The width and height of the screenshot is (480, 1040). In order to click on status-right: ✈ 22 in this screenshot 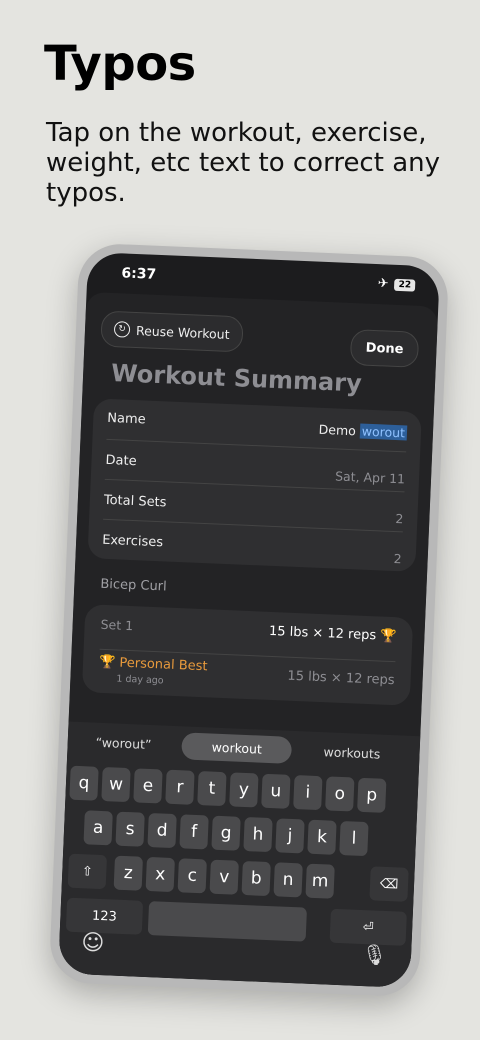, I will do `click(396, 284)`.